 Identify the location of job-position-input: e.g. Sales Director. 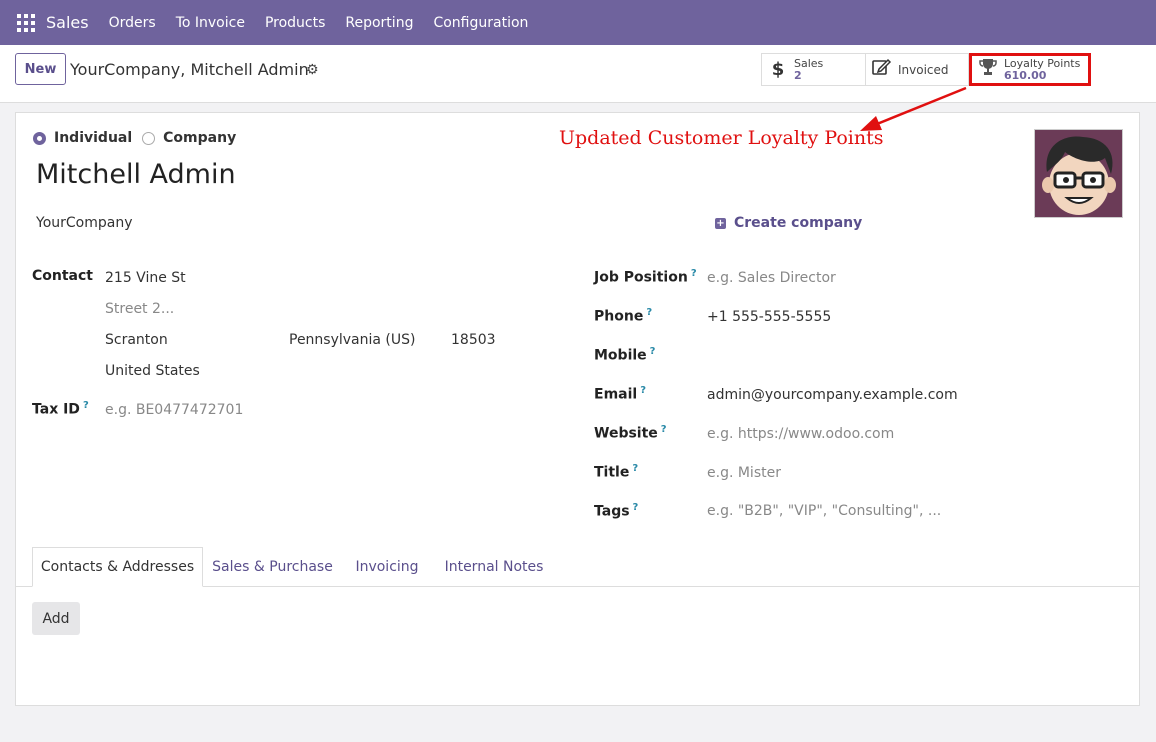
(771, 278).